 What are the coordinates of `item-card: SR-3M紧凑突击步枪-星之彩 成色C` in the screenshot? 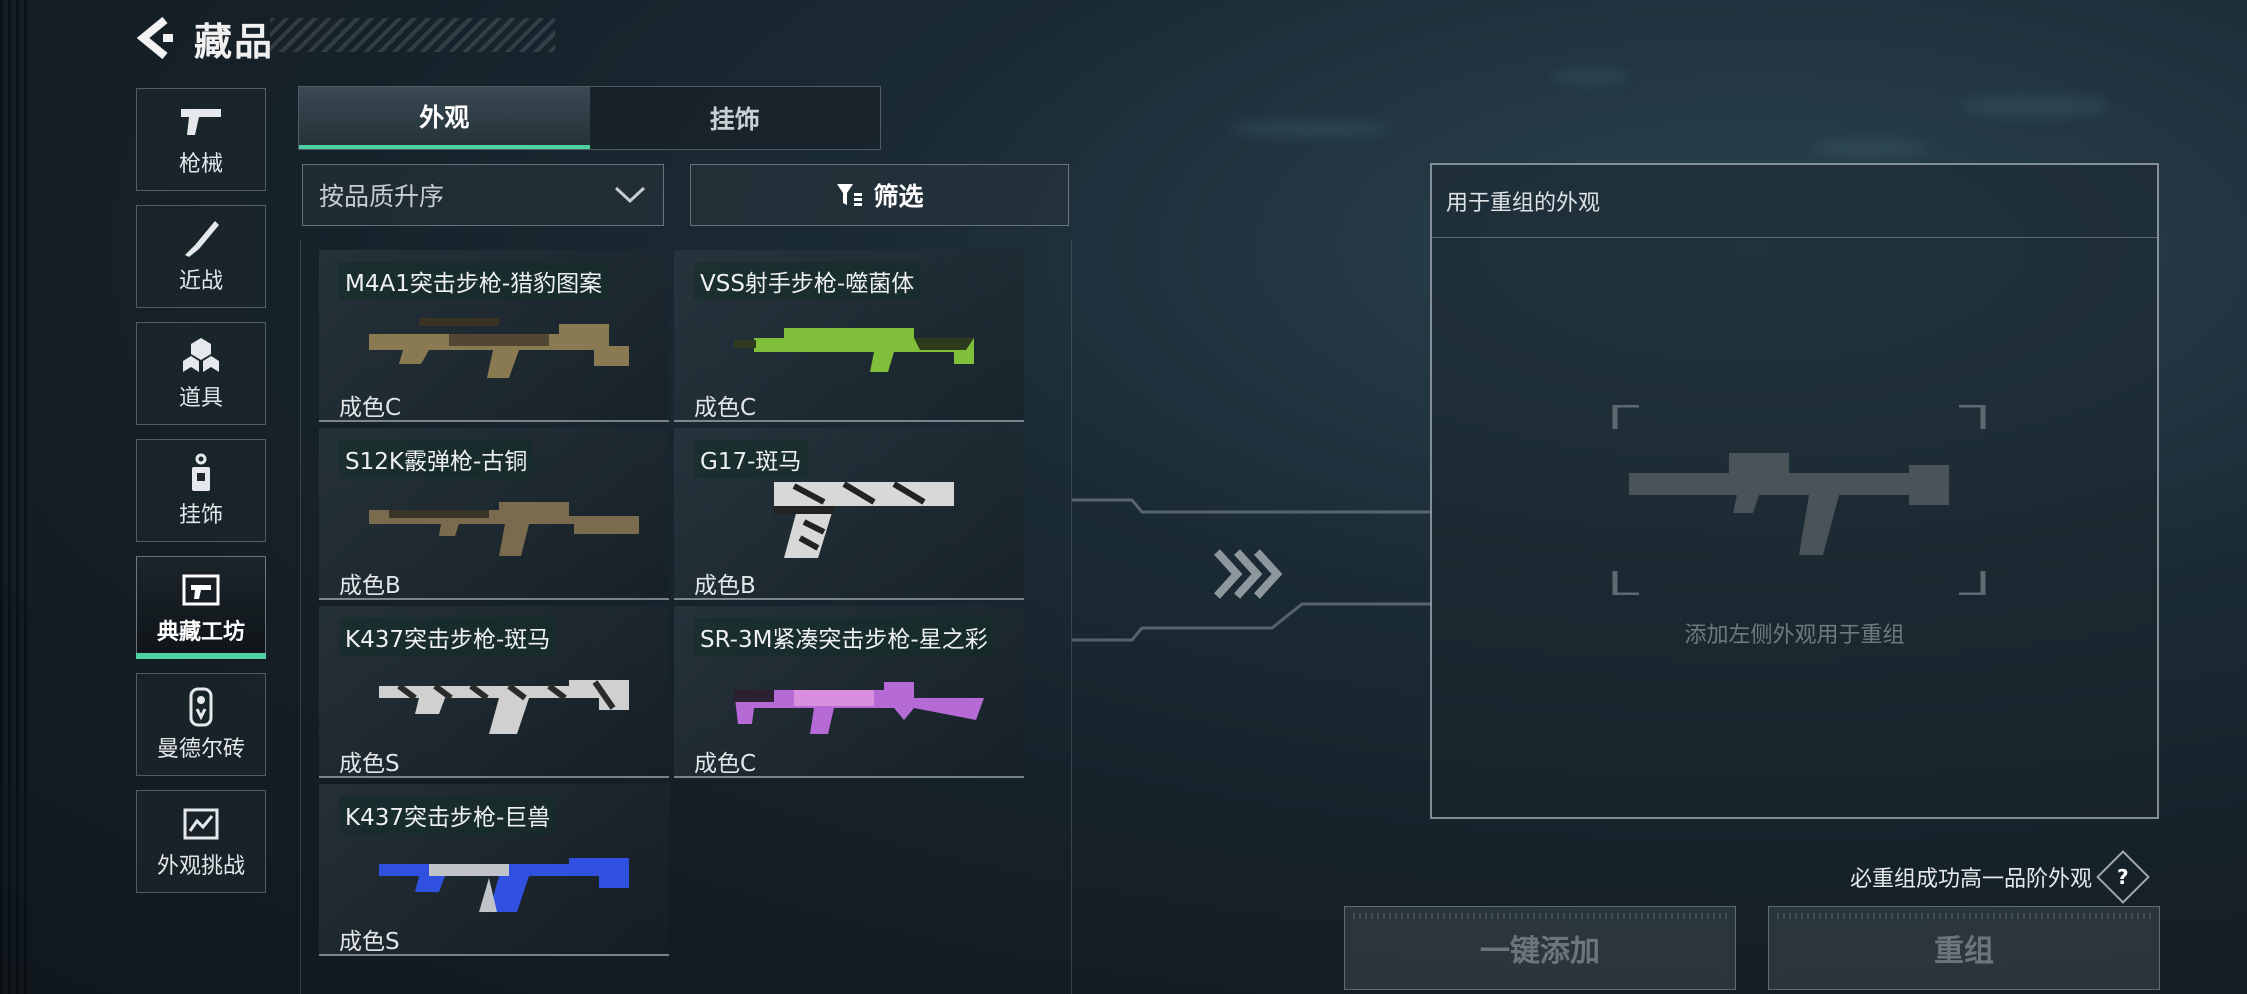 It's located at (849, 692).